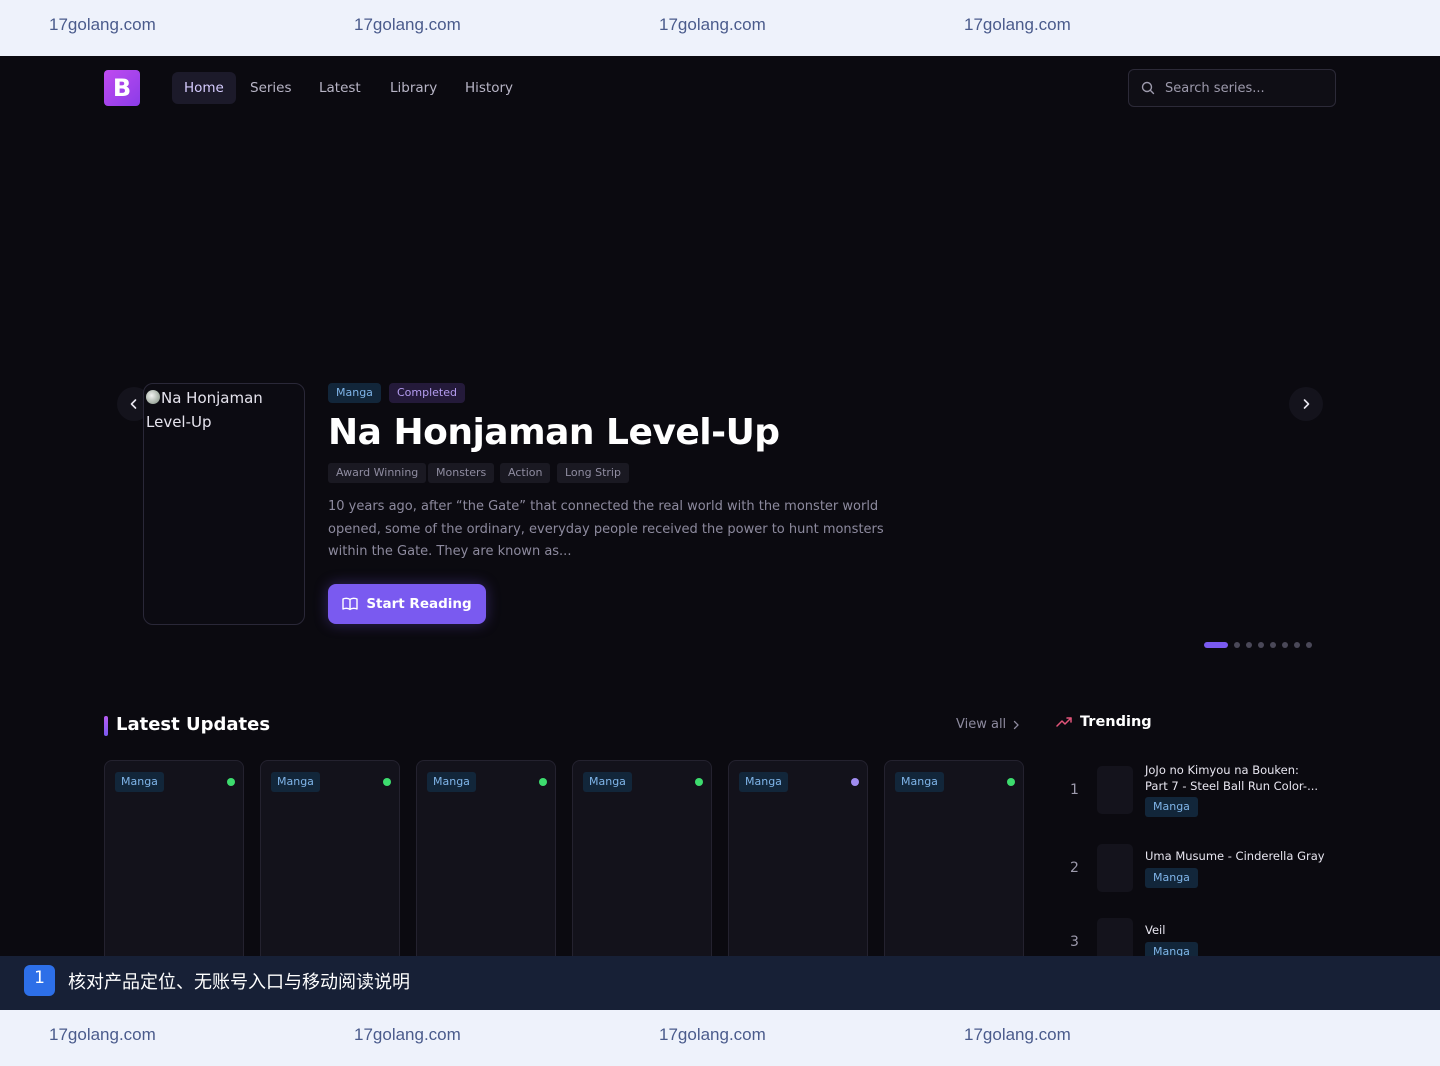 This screenshot has height=1066, width=1440. Describe the element at coordinates (1155, 930) in the screenshot. I see `trending-item-title: Veil` at that location.